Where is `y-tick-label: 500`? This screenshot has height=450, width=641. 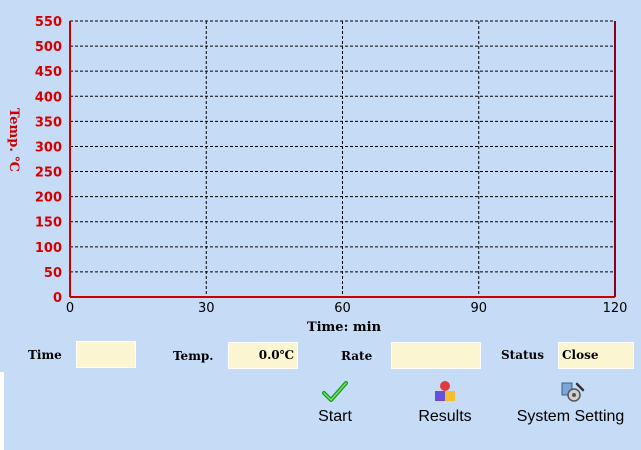 y-tick-label: 500 is located at coordinates (48, 47).